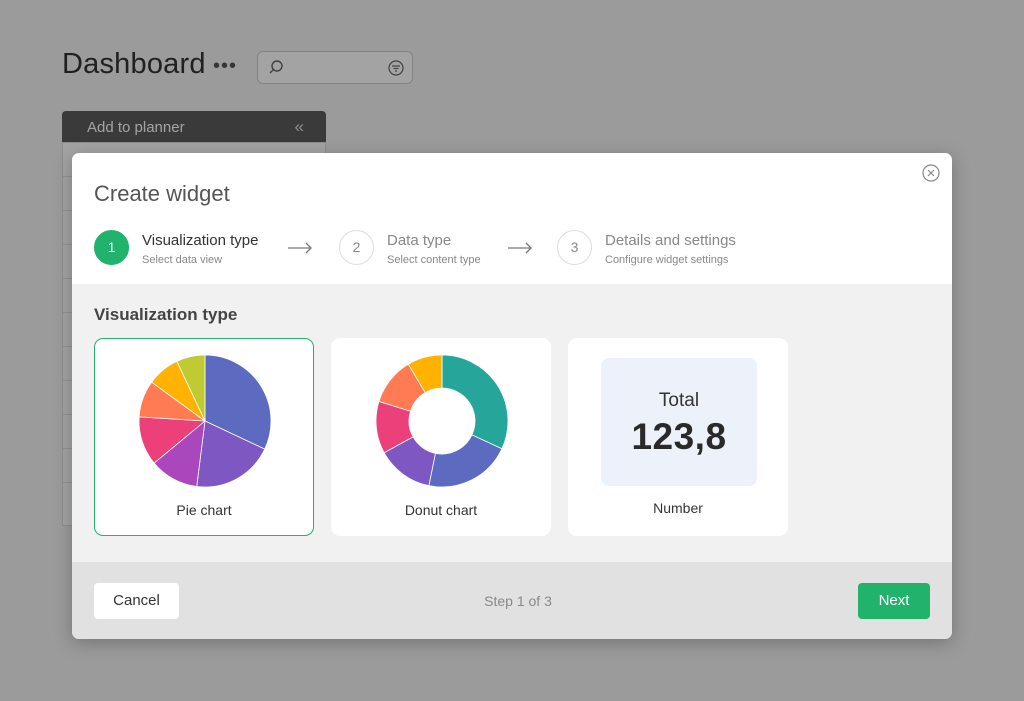 This screenshot has height=701, width=1024. I want to click on step-title: Visualization type, so click(200, 240).